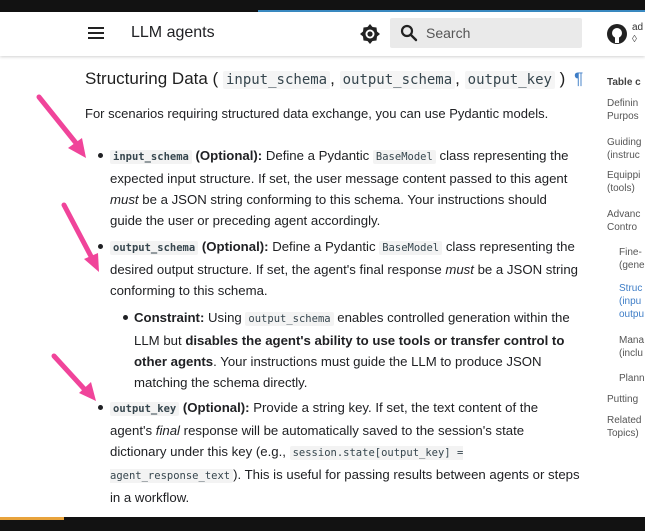  I want to click on window-bottom-bar, so click(322, 524).